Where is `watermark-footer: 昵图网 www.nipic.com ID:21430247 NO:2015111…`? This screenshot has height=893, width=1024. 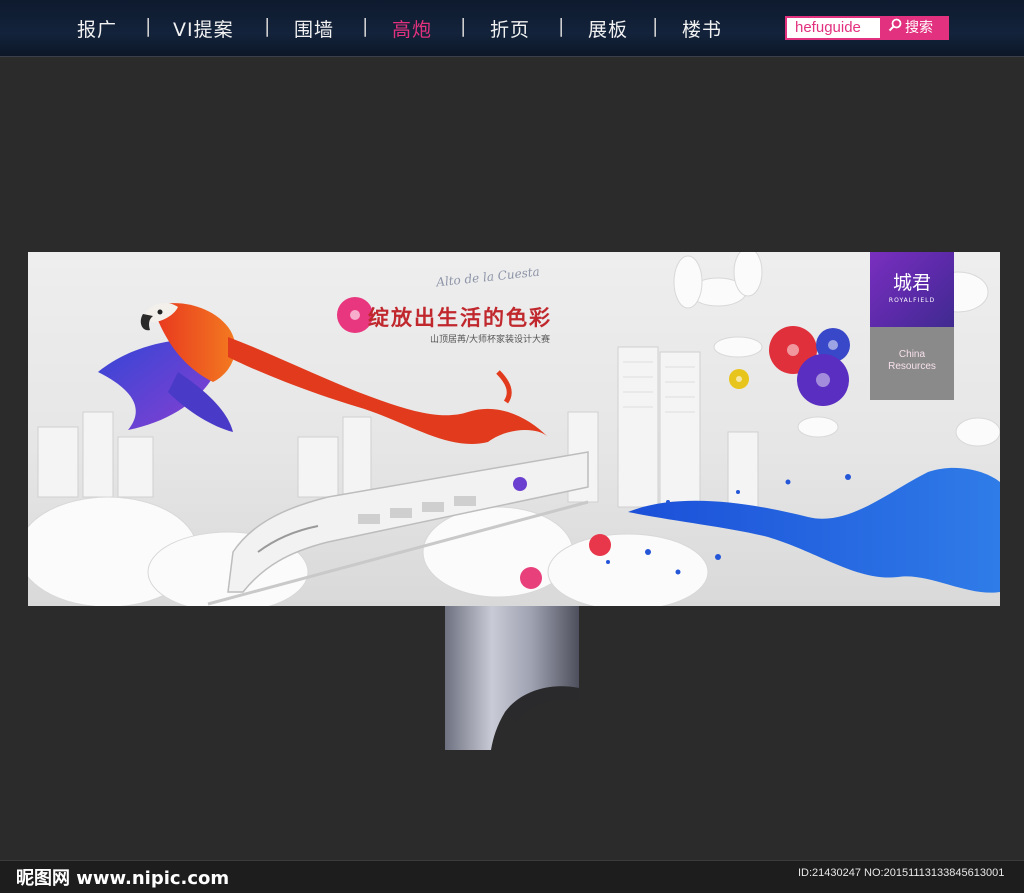
watermark-footer: 昵图网 www.nipic.com ID:21430247 NO:2015111… is located at coordinates (512, 876).